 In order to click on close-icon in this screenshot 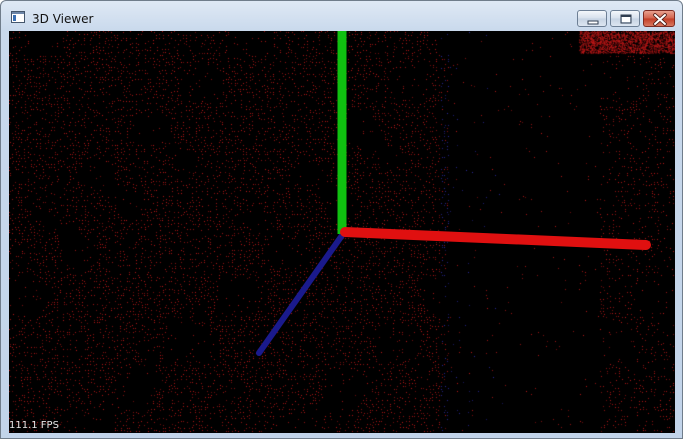, I will do `click(660, 19)`.